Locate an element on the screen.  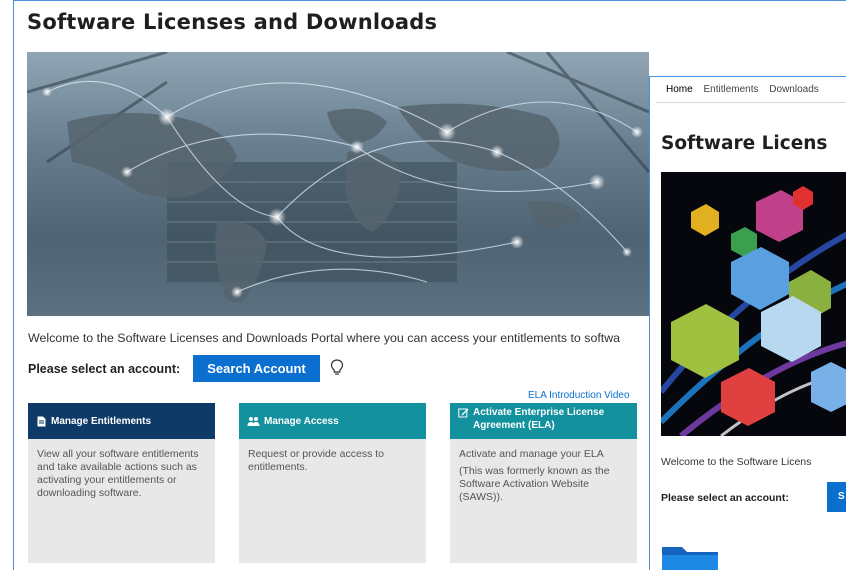
document-icon is located at coordinates (41, 421).